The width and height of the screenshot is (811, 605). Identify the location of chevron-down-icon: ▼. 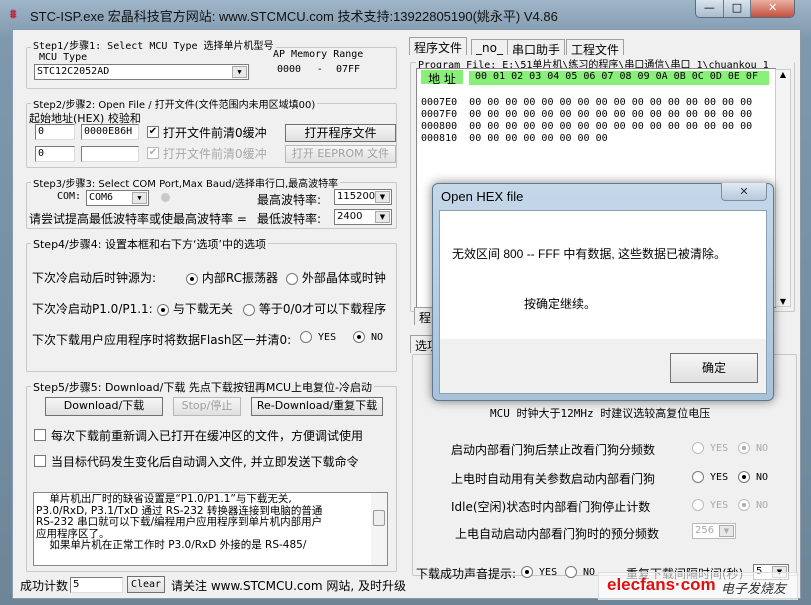
(239, 72).